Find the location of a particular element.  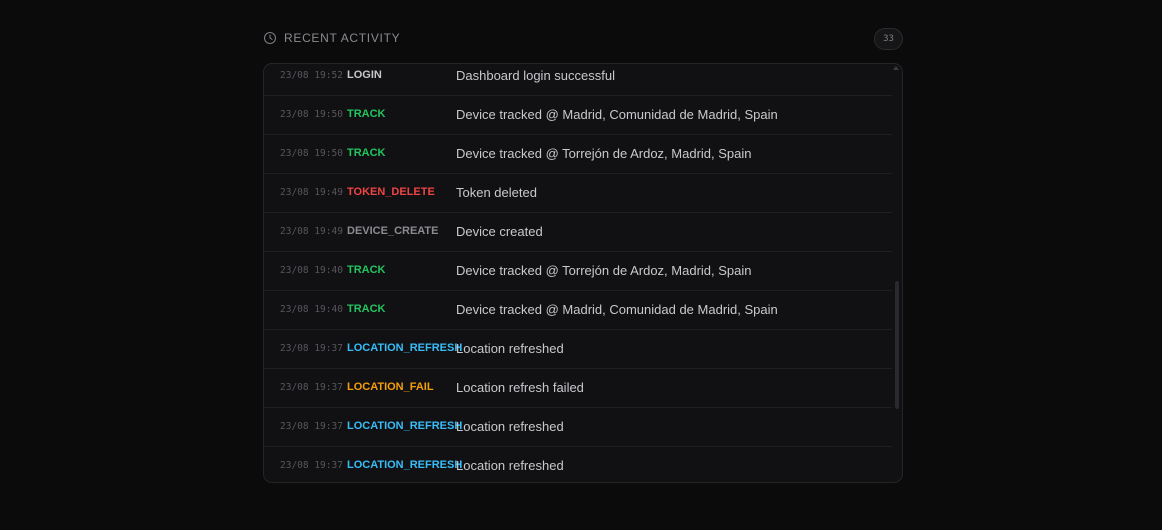

section-header: RECENT ACTIVITY 33 is located at coordinates (583, 40).